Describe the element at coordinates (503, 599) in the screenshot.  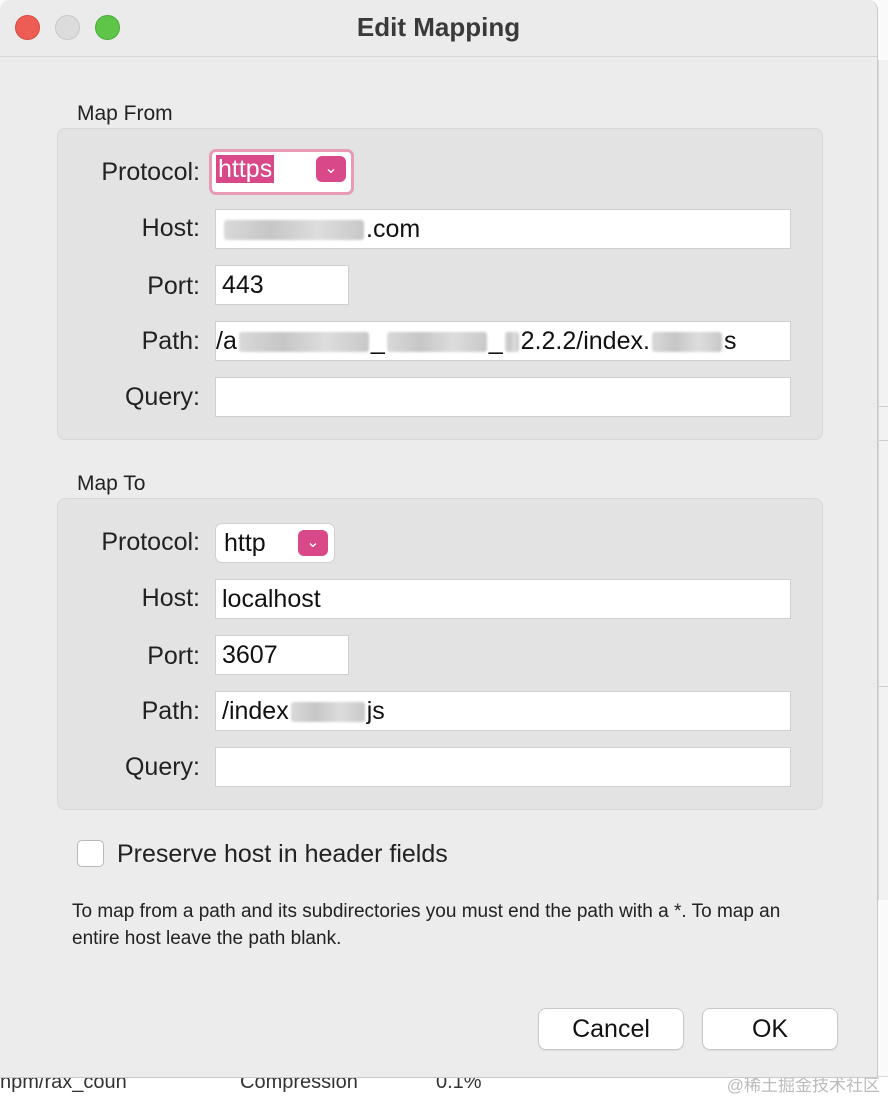
I see `to-host-field: localhost` at that location.